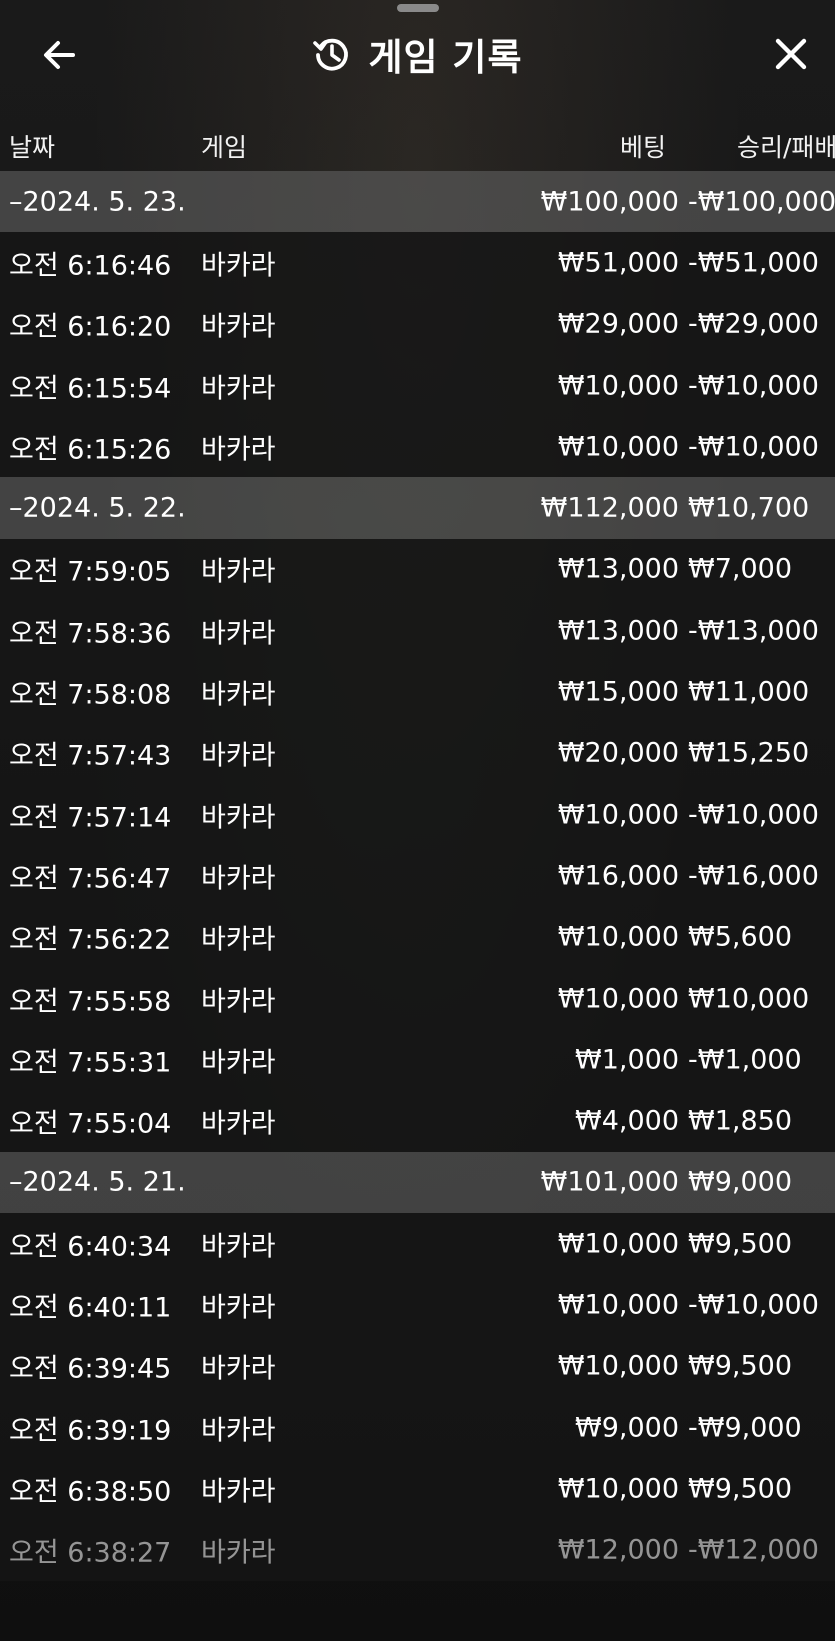 This screenshot has width=835, height=1641. What do you see at coordinates (90, 266) in the screenshot?
I see `row-time: 오전 6:16:46` at bounding box center [90, 266].